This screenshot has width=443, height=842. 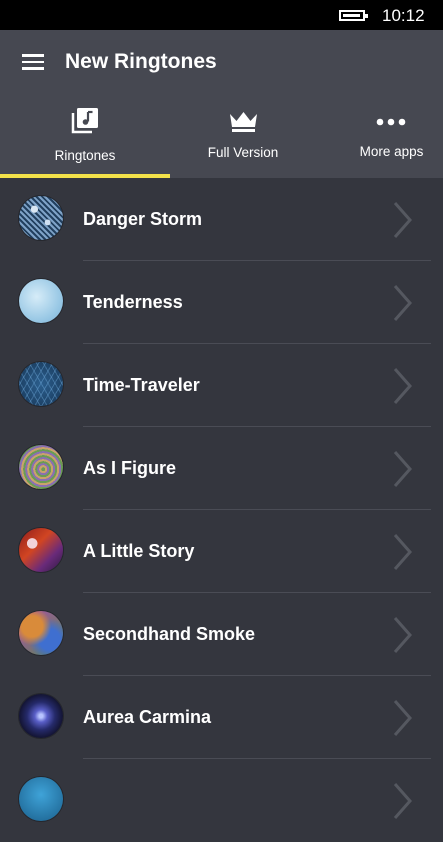 I want to click on ringtone-name: Tenderness, so click(x=133, y=302).